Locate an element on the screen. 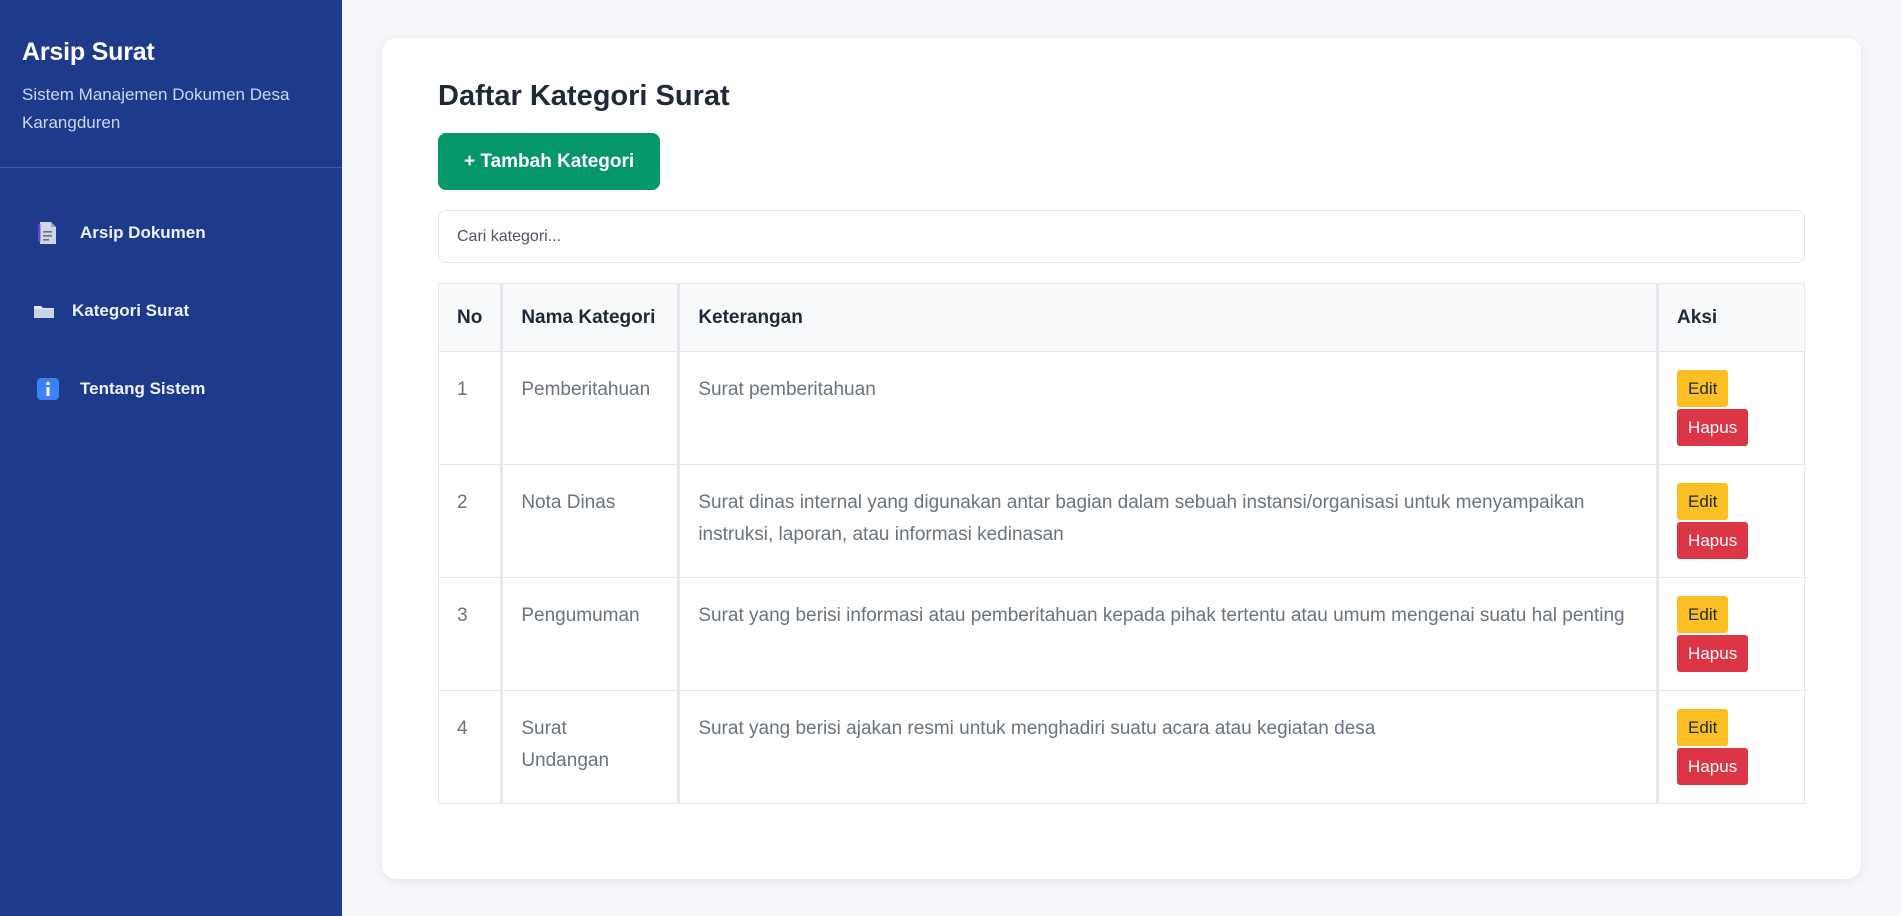 This screenshot has width=1901, height=916. folder-icon is located at coordinates (44, 311).